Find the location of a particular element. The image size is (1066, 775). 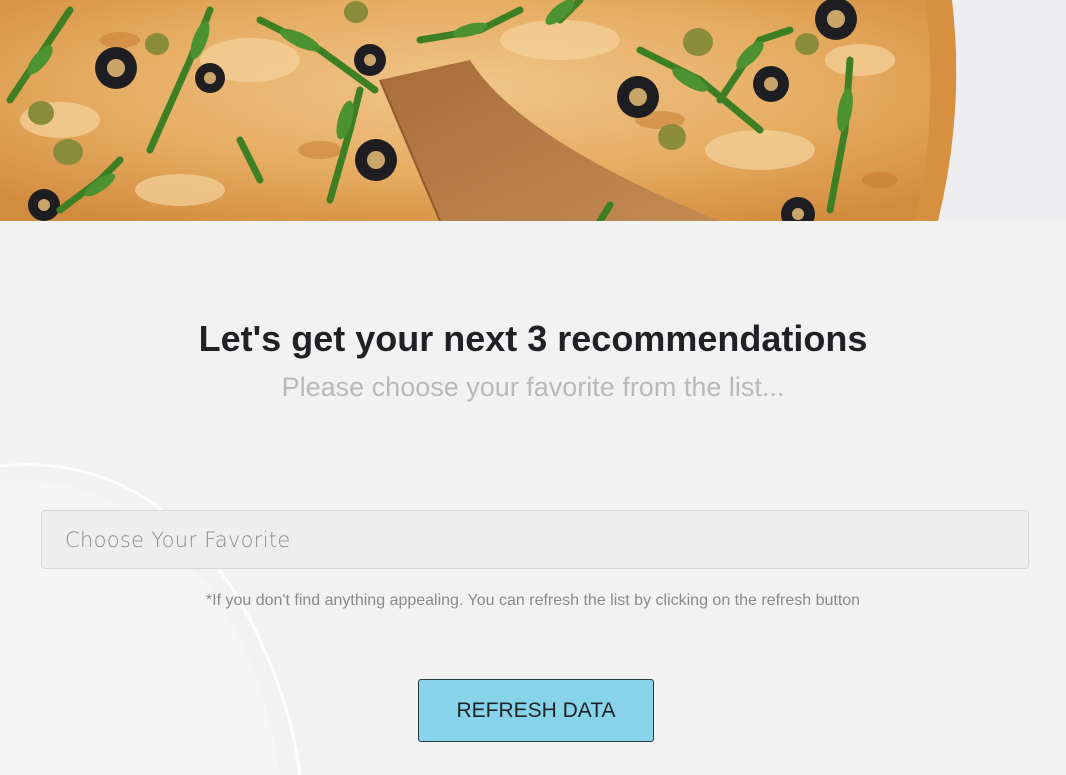

favorite-select: Choose Your Favorite is located at coordinates (535, 539).